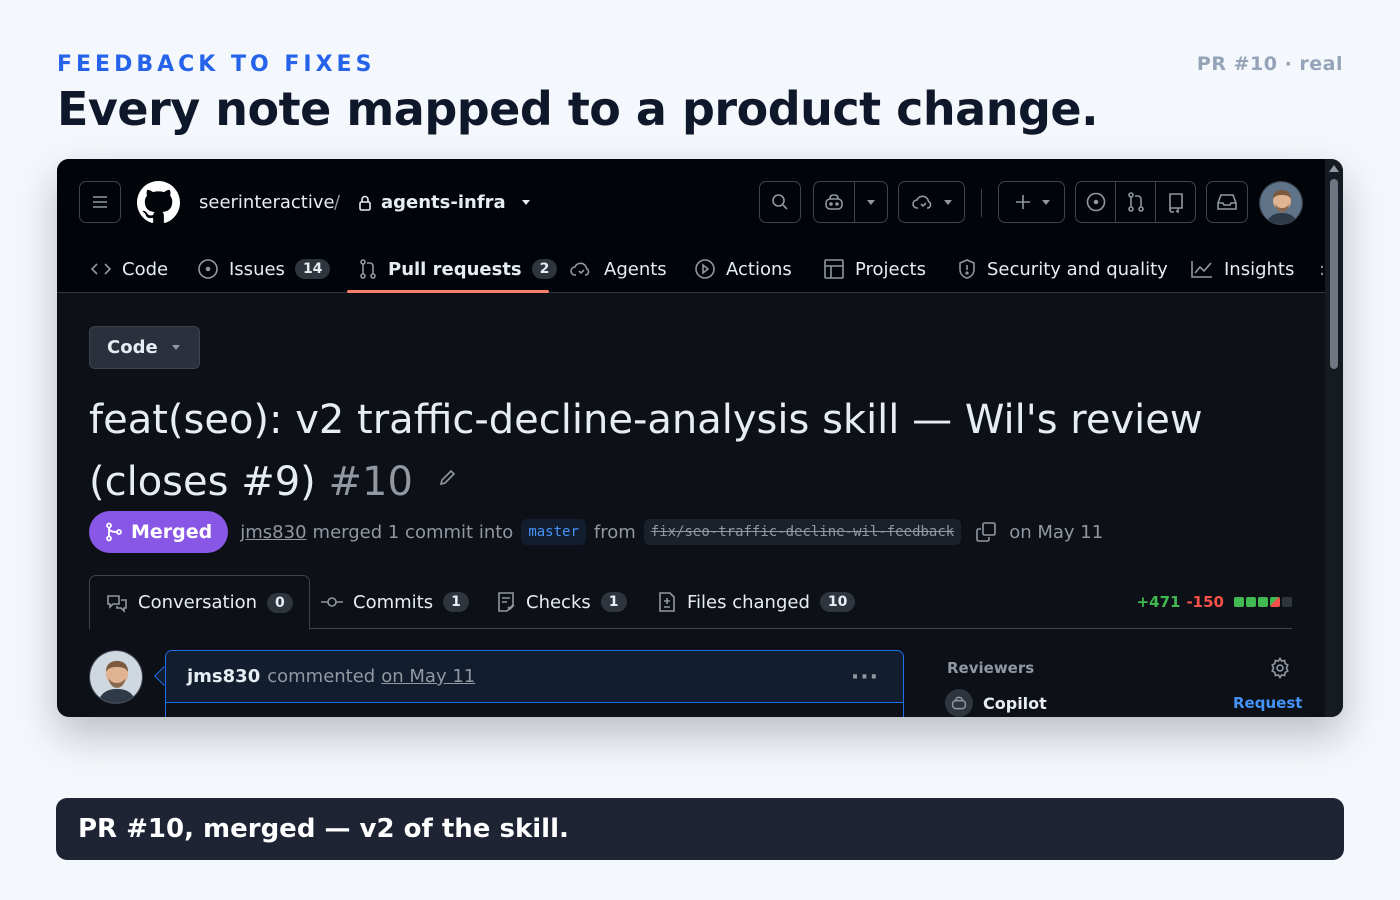 The width and height of the screenshot is (1400, 900). What do you see at coordinates (267, 202) in the screenshot?
I see `repo-owner-link: seerinteractive` at bounding box center [267, 202].